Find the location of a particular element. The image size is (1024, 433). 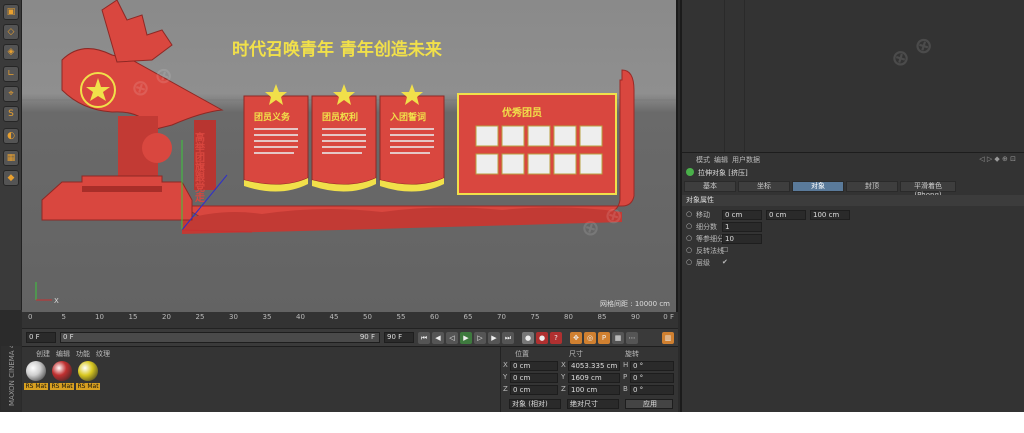

next-frame-icon: ▷ is located at coordinates (480, 338).